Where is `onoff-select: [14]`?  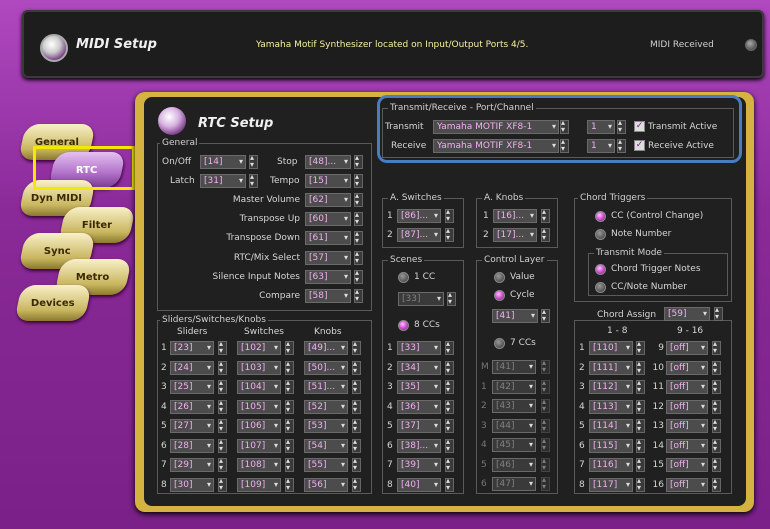
onoff-select: [14] is located at coordinates (223, 162).